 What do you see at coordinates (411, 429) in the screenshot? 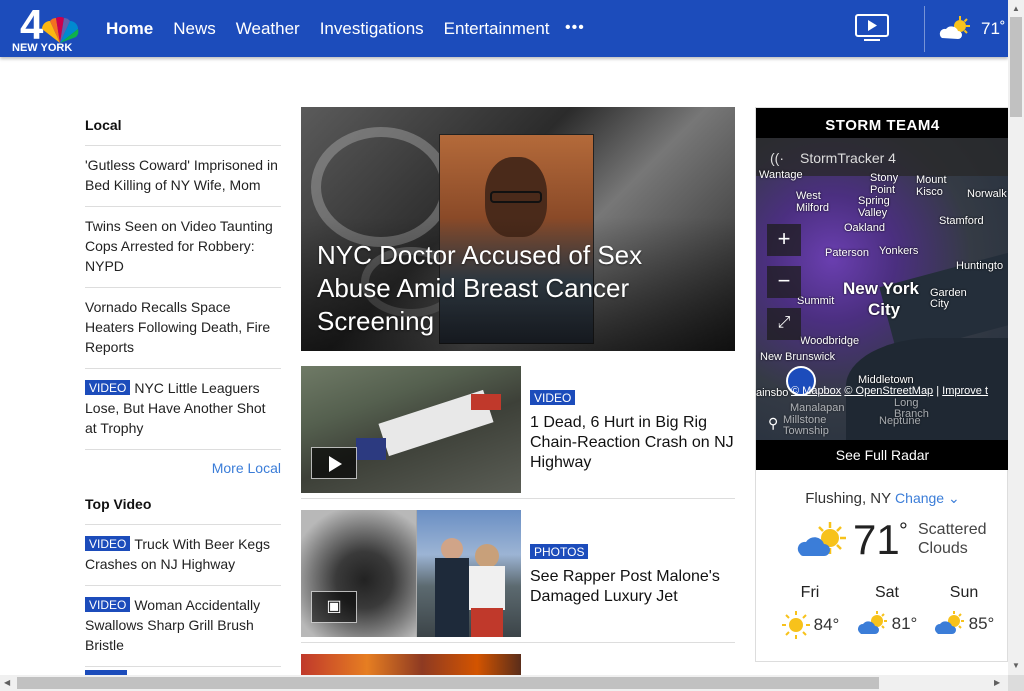
I see `crash-thumbnail` at bounding box center [411, 429].